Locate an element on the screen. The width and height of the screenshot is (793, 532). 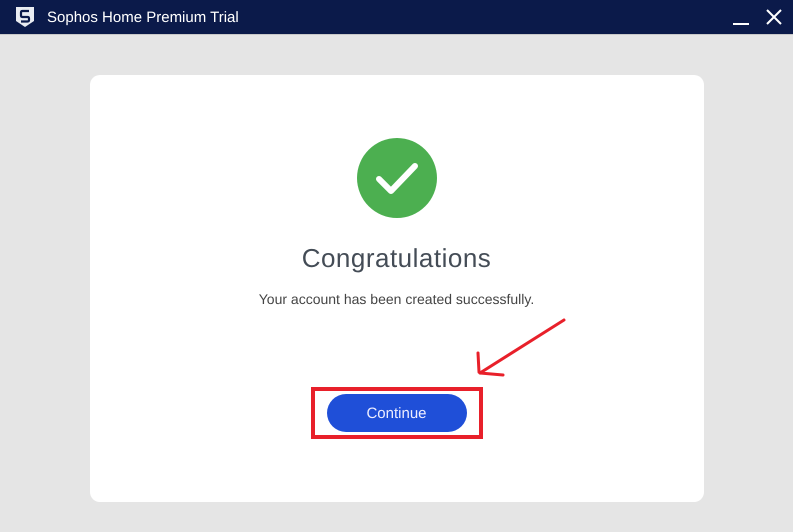
window-title: Sophos Home Premium Trial is located at coordinates (143, 17).